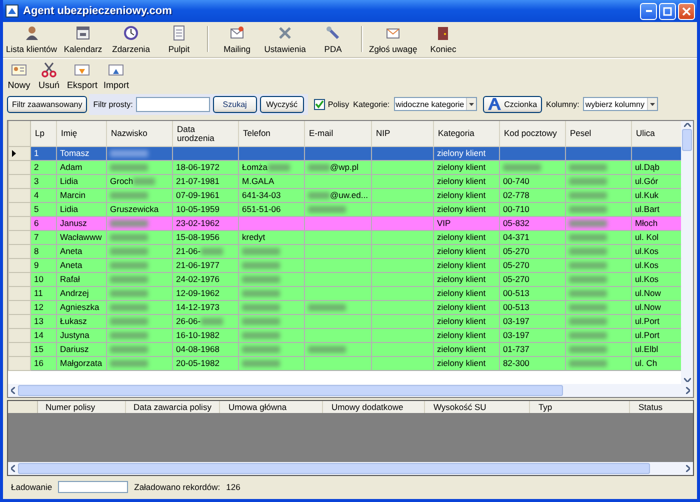  I want to click on column-header: Pesel, so click(598, 133).